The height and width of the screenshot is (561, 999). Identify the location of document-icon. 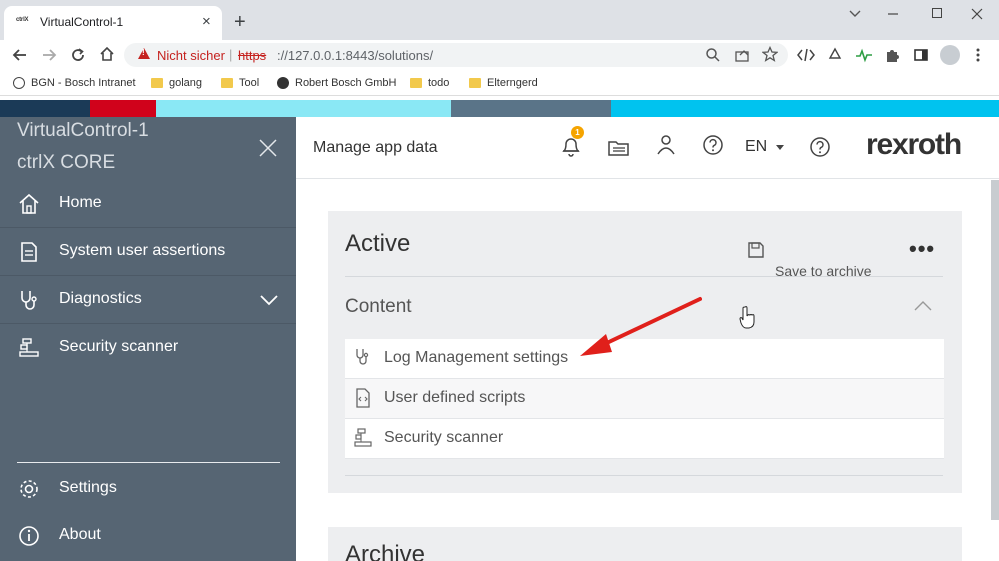
(29, 252).